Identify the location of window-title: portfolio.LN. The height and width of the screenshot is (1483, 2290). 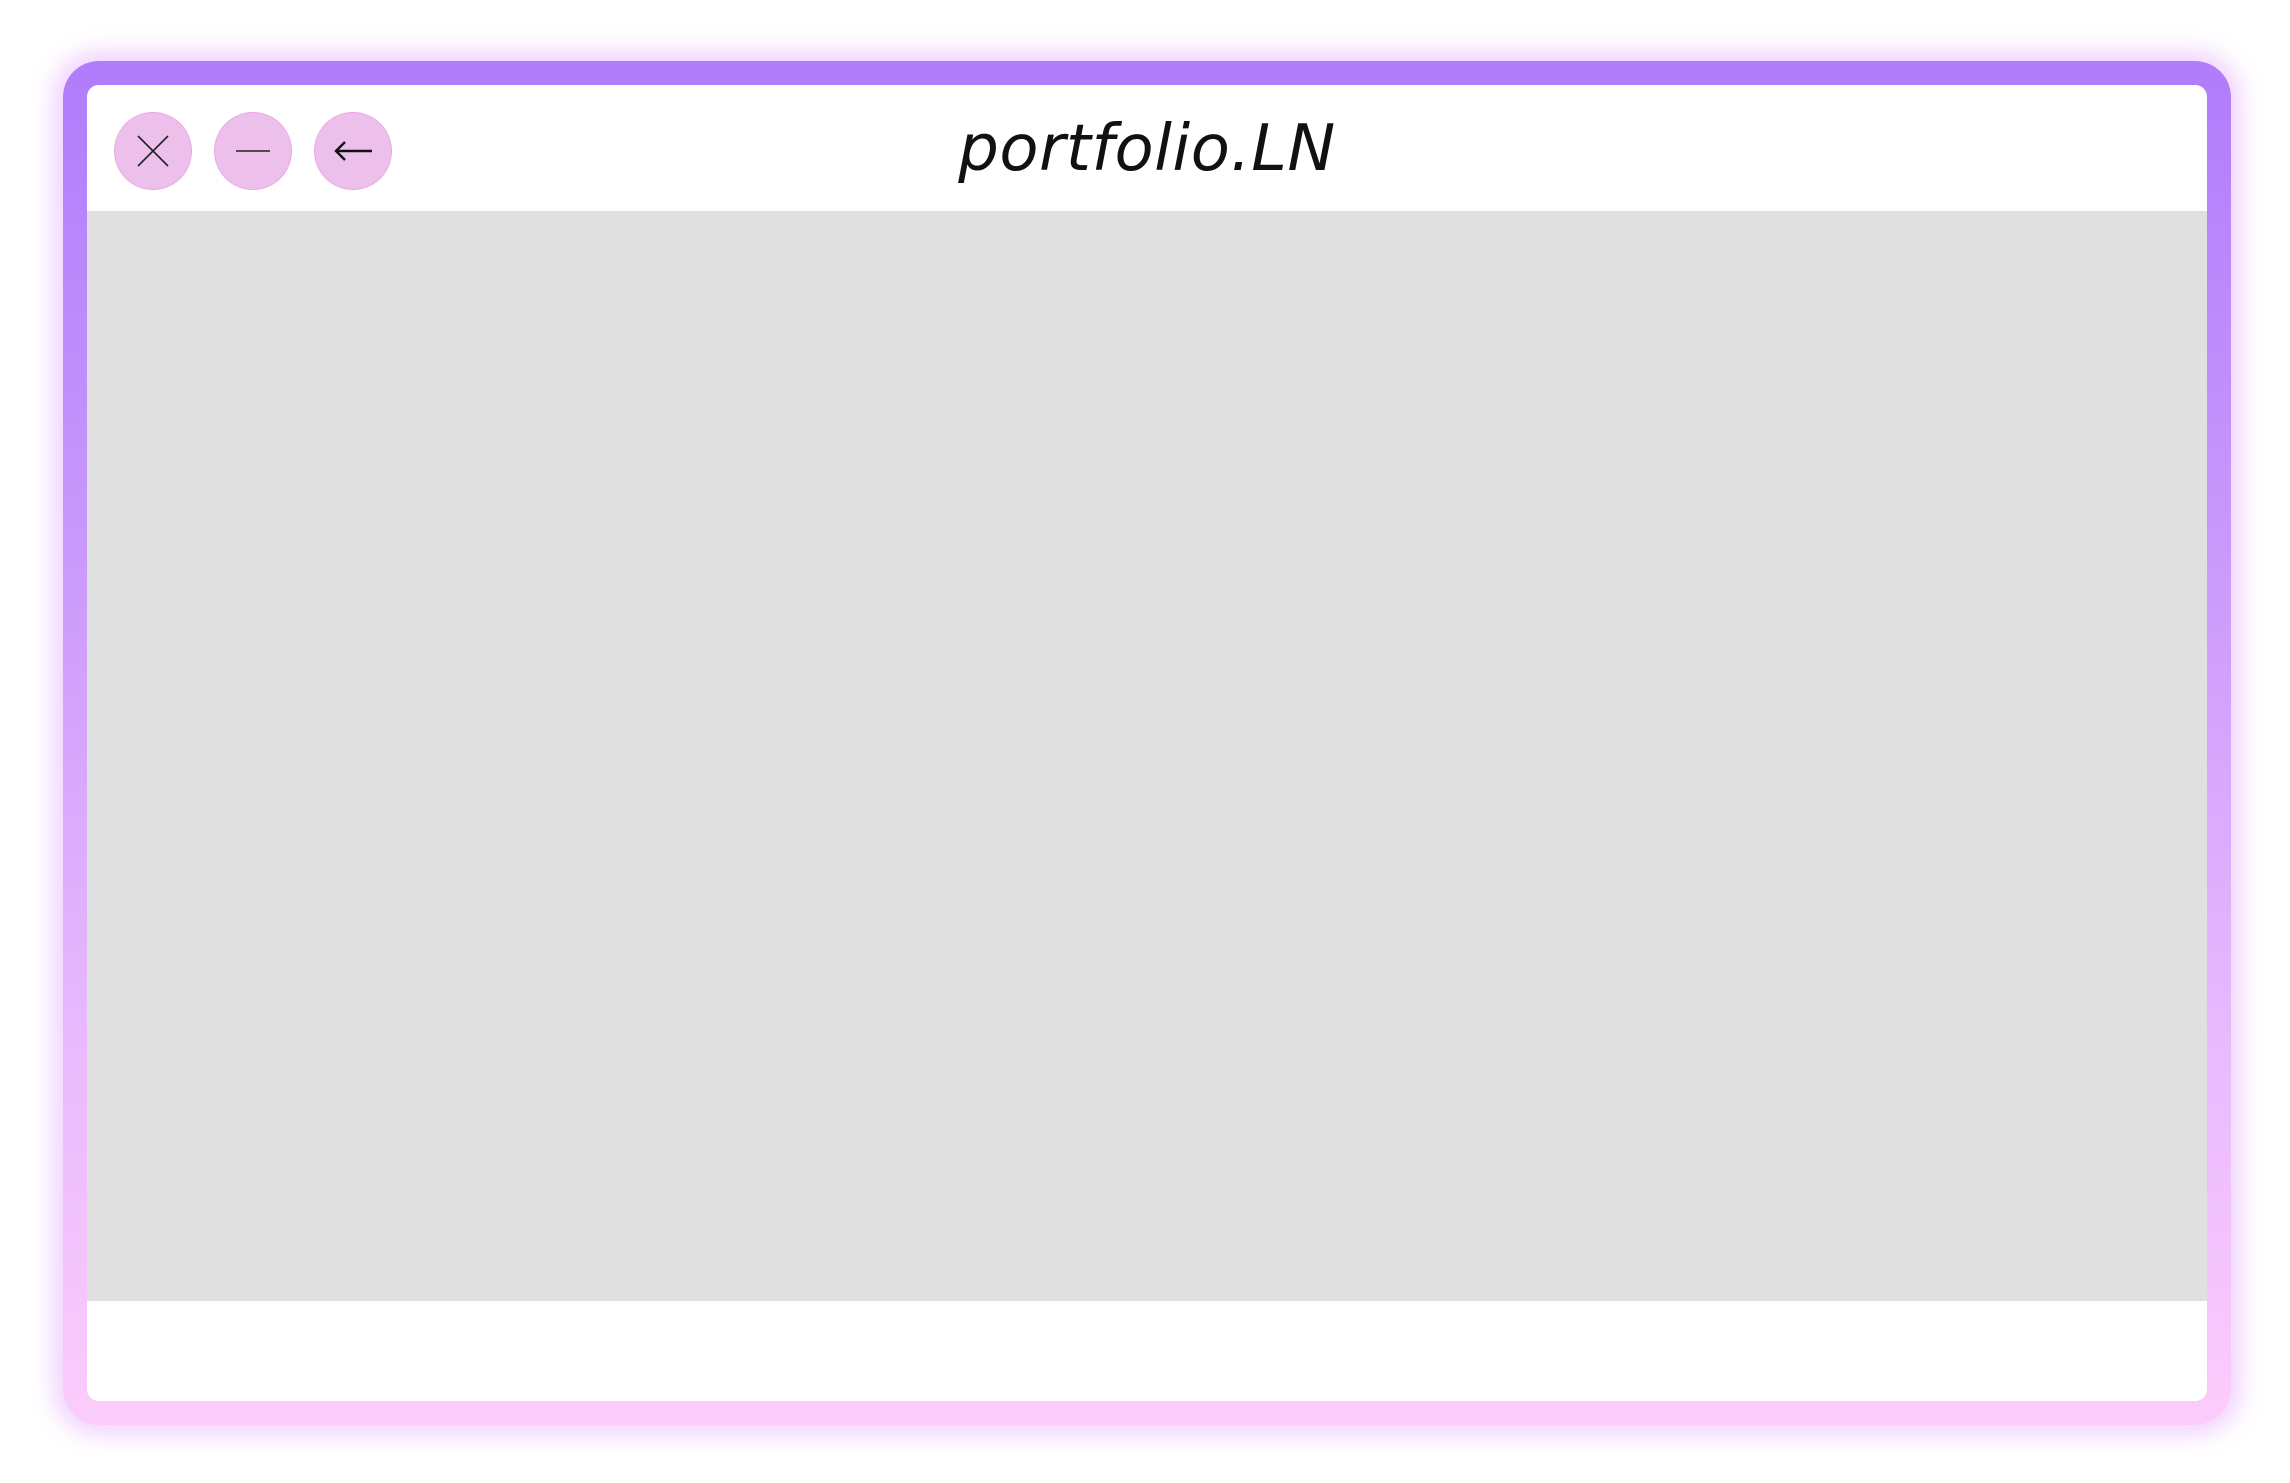
(1147, 149).